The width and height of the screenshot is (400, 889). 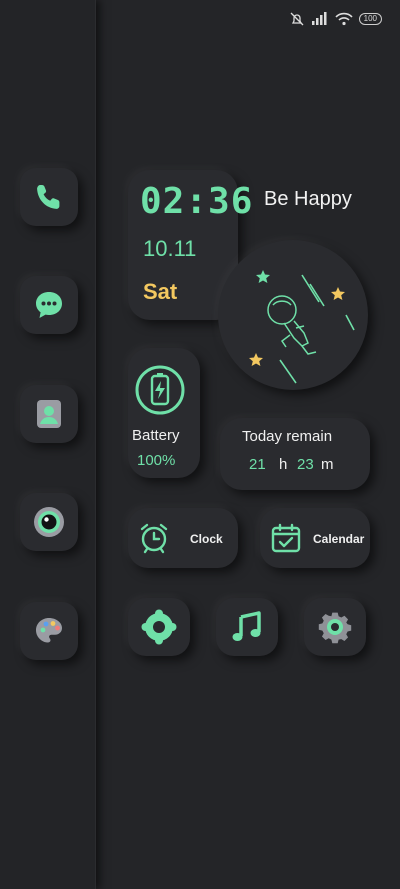 I want to click on messages-button, so click(x=49, y=305).